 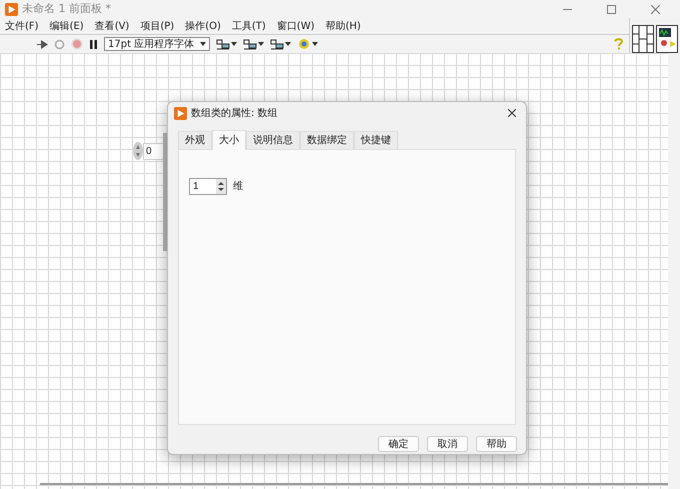 What do you see at coordinates (667, 39) in the screenshot?
I see `vi-icon` at bounding box center [667, 39].